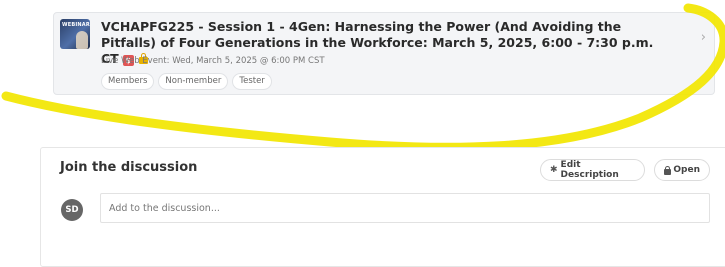 The height and width of the screenshot is (267, 725). I want to click on edit-description-label: Edit Description, so click(589, 170).